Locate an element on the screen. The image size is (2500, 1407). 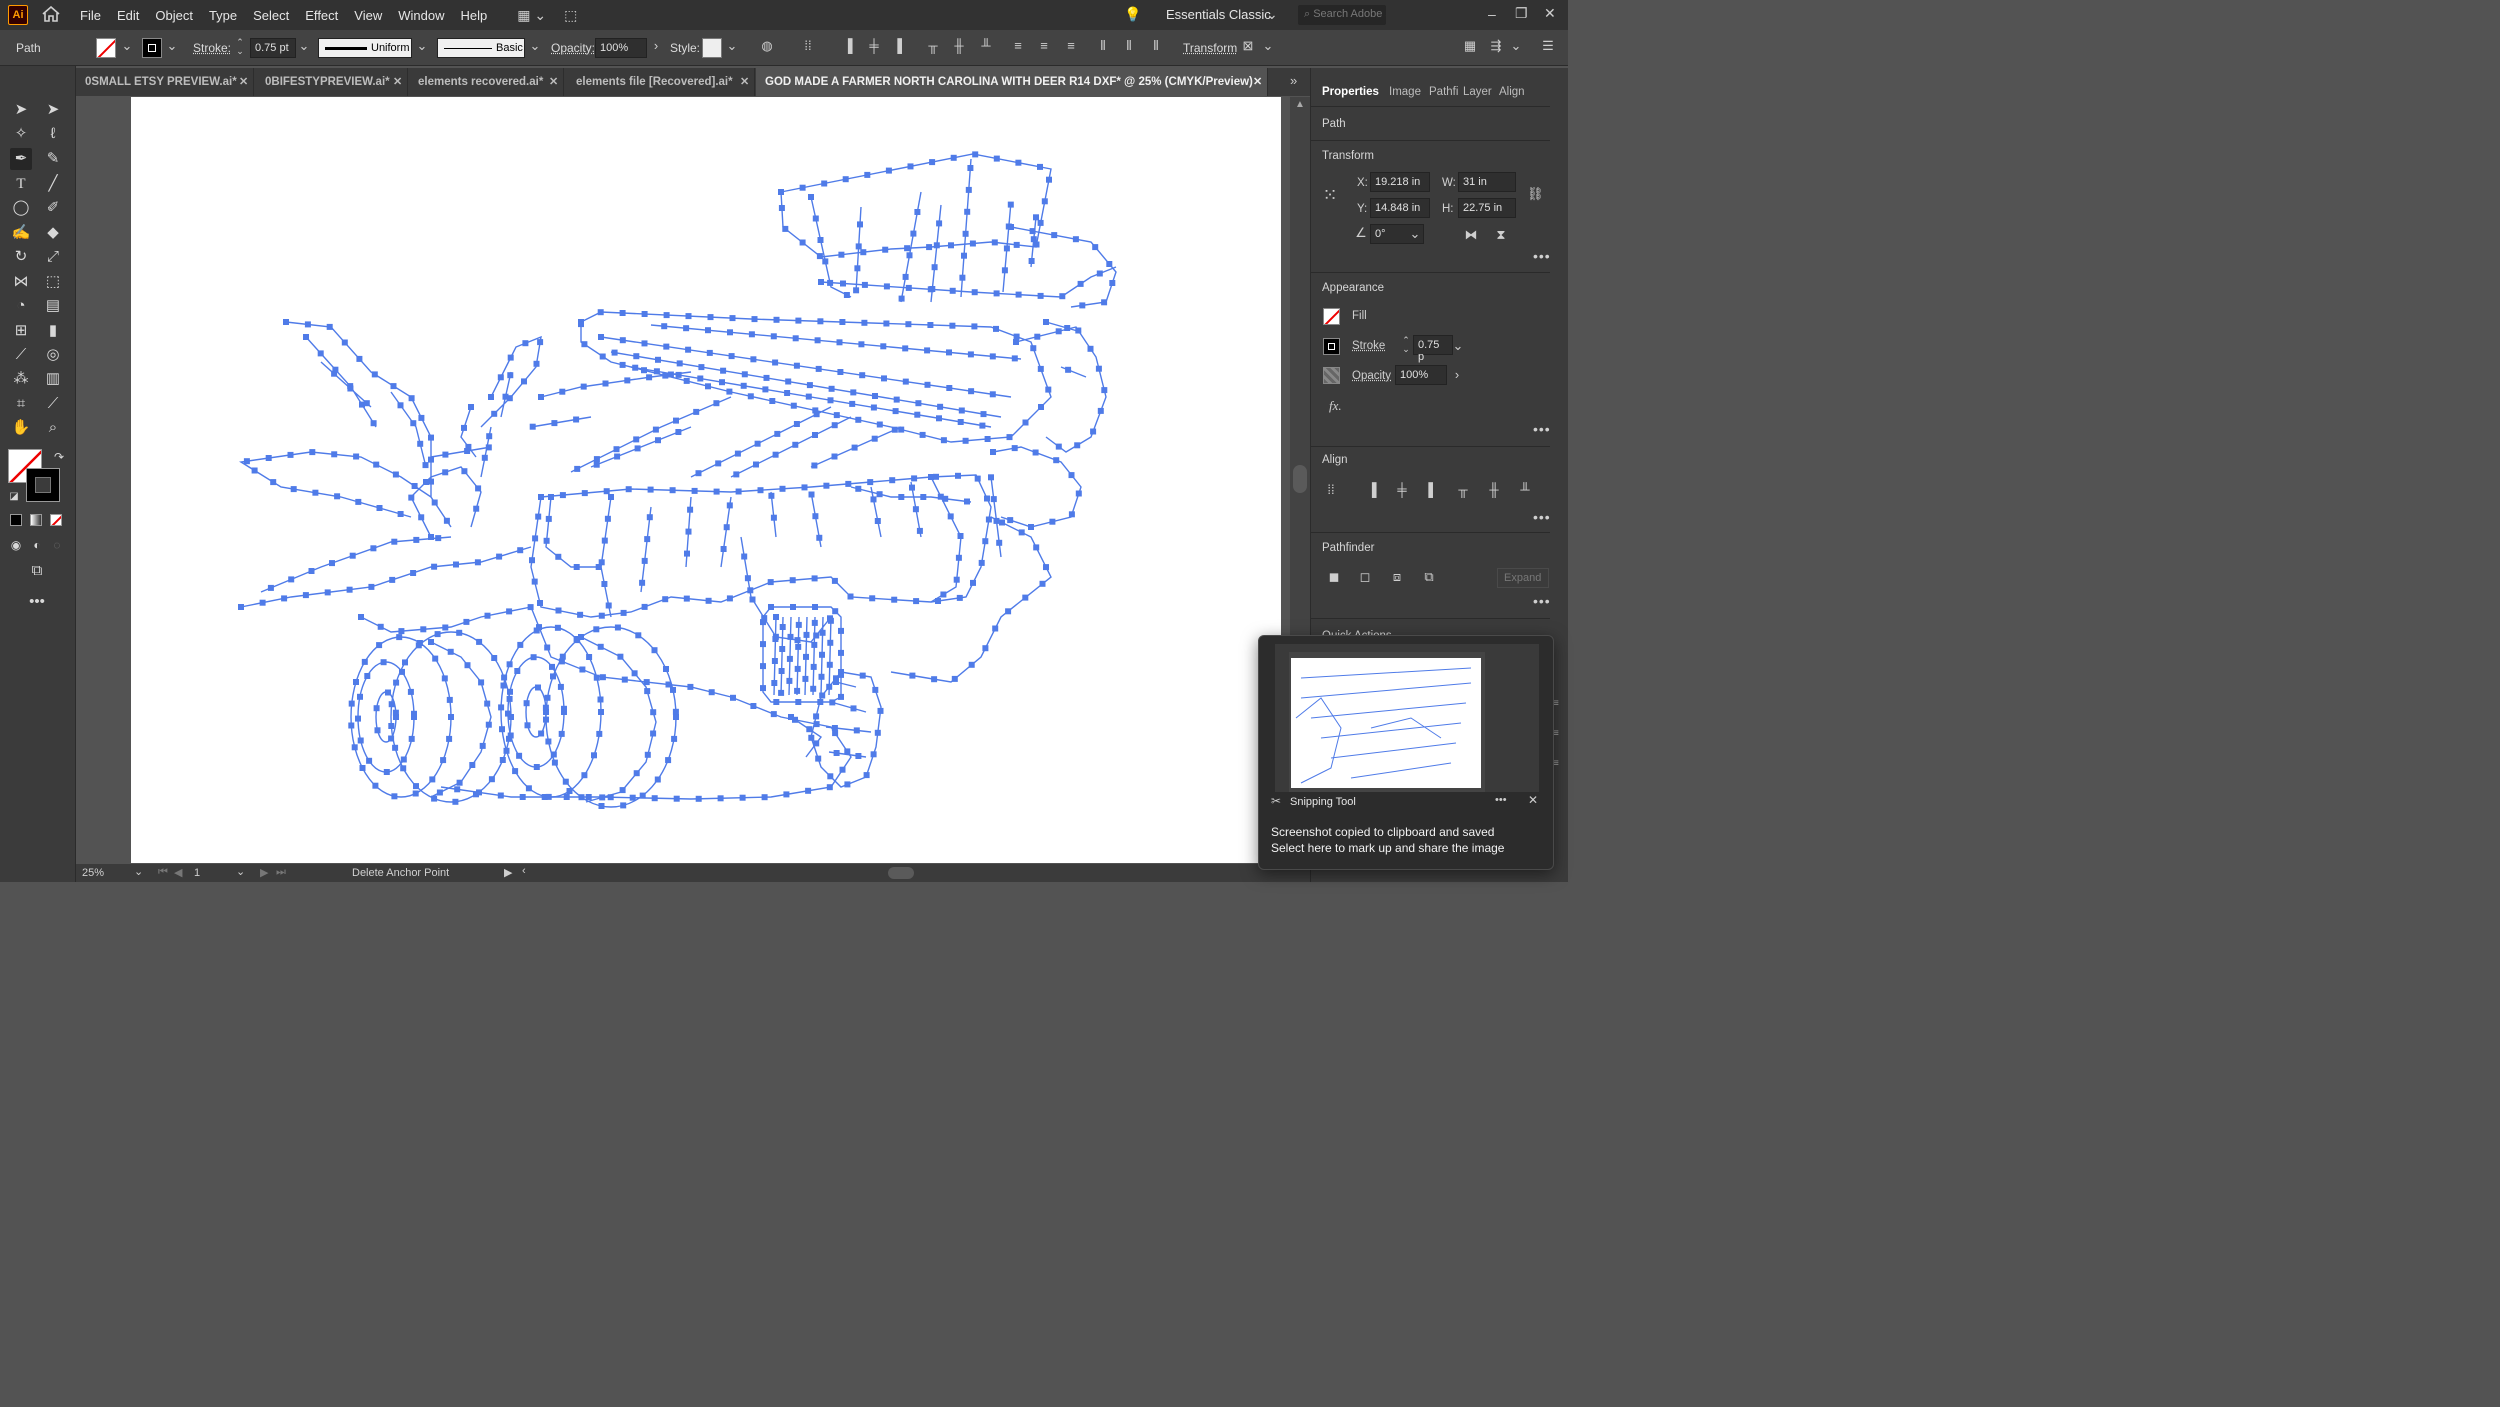
discover-lightbulb-icon: 💡 is located at coordinates (1132, 14).